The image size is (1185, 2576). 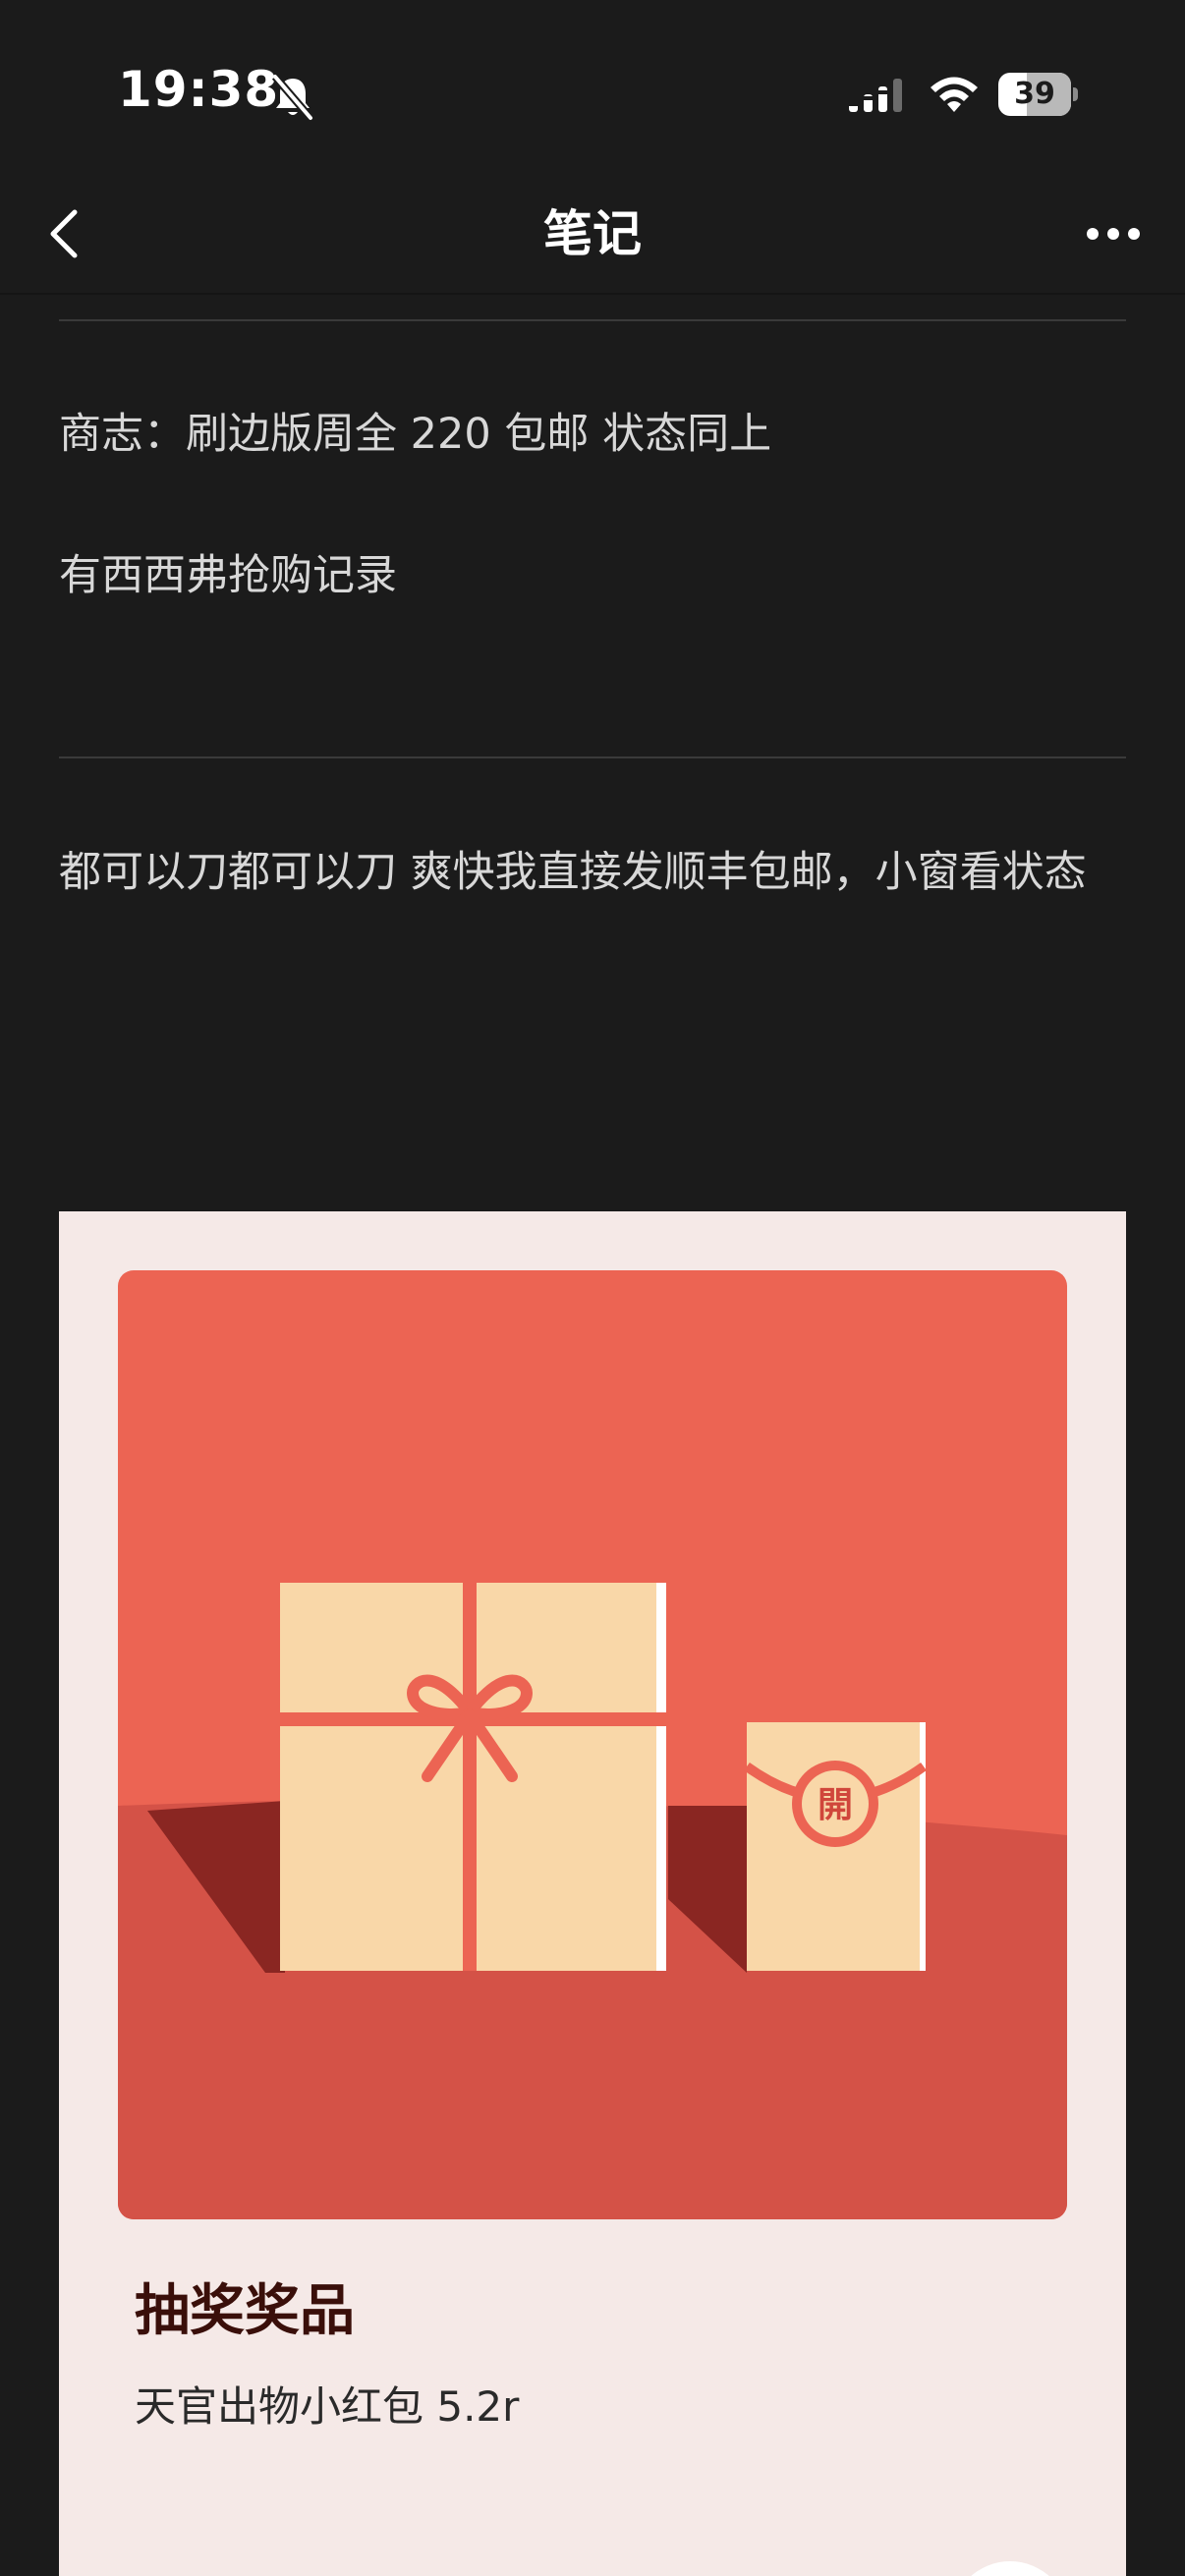 What do you see at coordinates (836, 1805) in the screenshot?
I see `seal-text: 開` at bounding box center [836, 1805].